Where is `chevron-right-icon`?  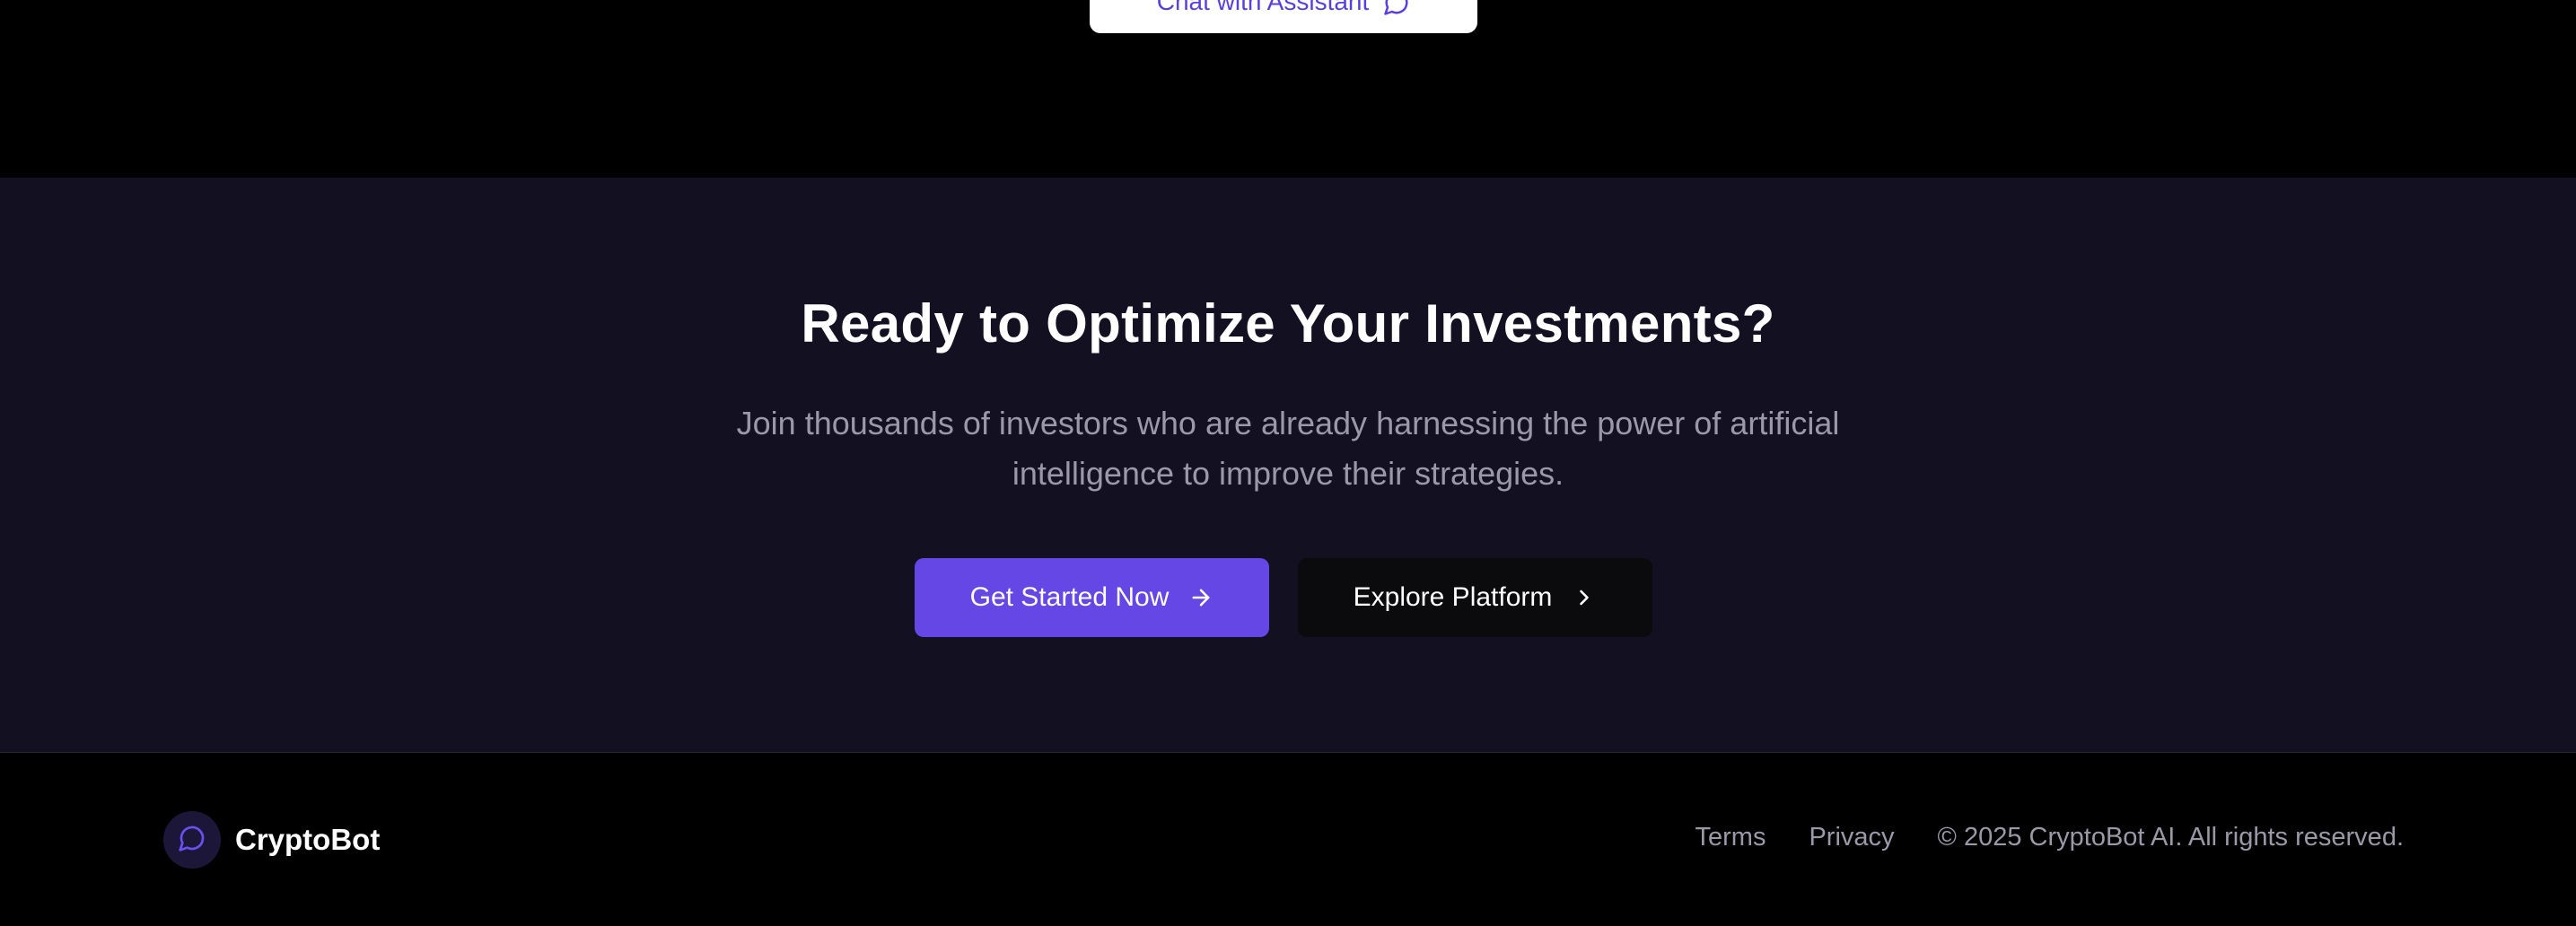 chevron-right-icon is located at coordinates (1584, 597).